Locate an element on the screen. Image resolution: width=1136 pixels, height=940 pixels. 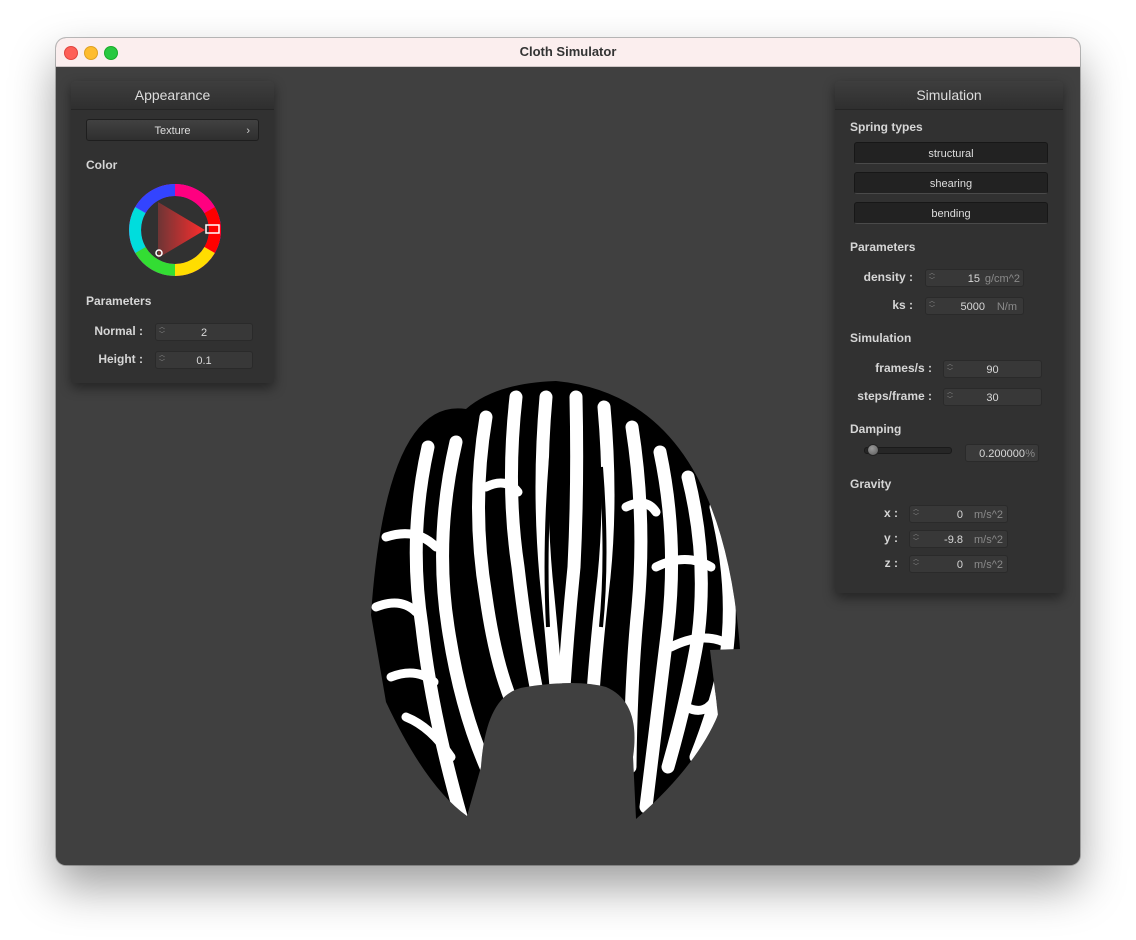
ks-value: 5000 is located at coordinates (972, 307).